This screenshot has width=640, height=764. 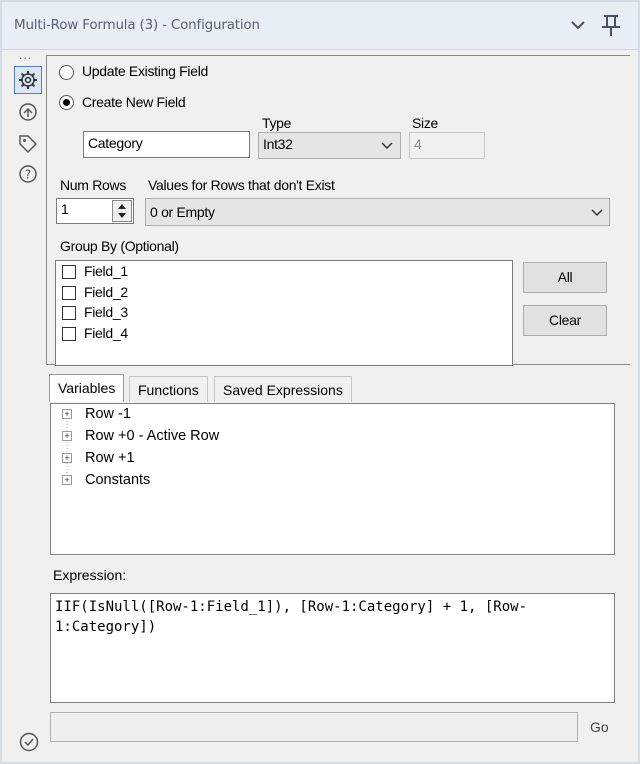 I want to click on tree-item-constants: Constants, so click(x=117, y=480).